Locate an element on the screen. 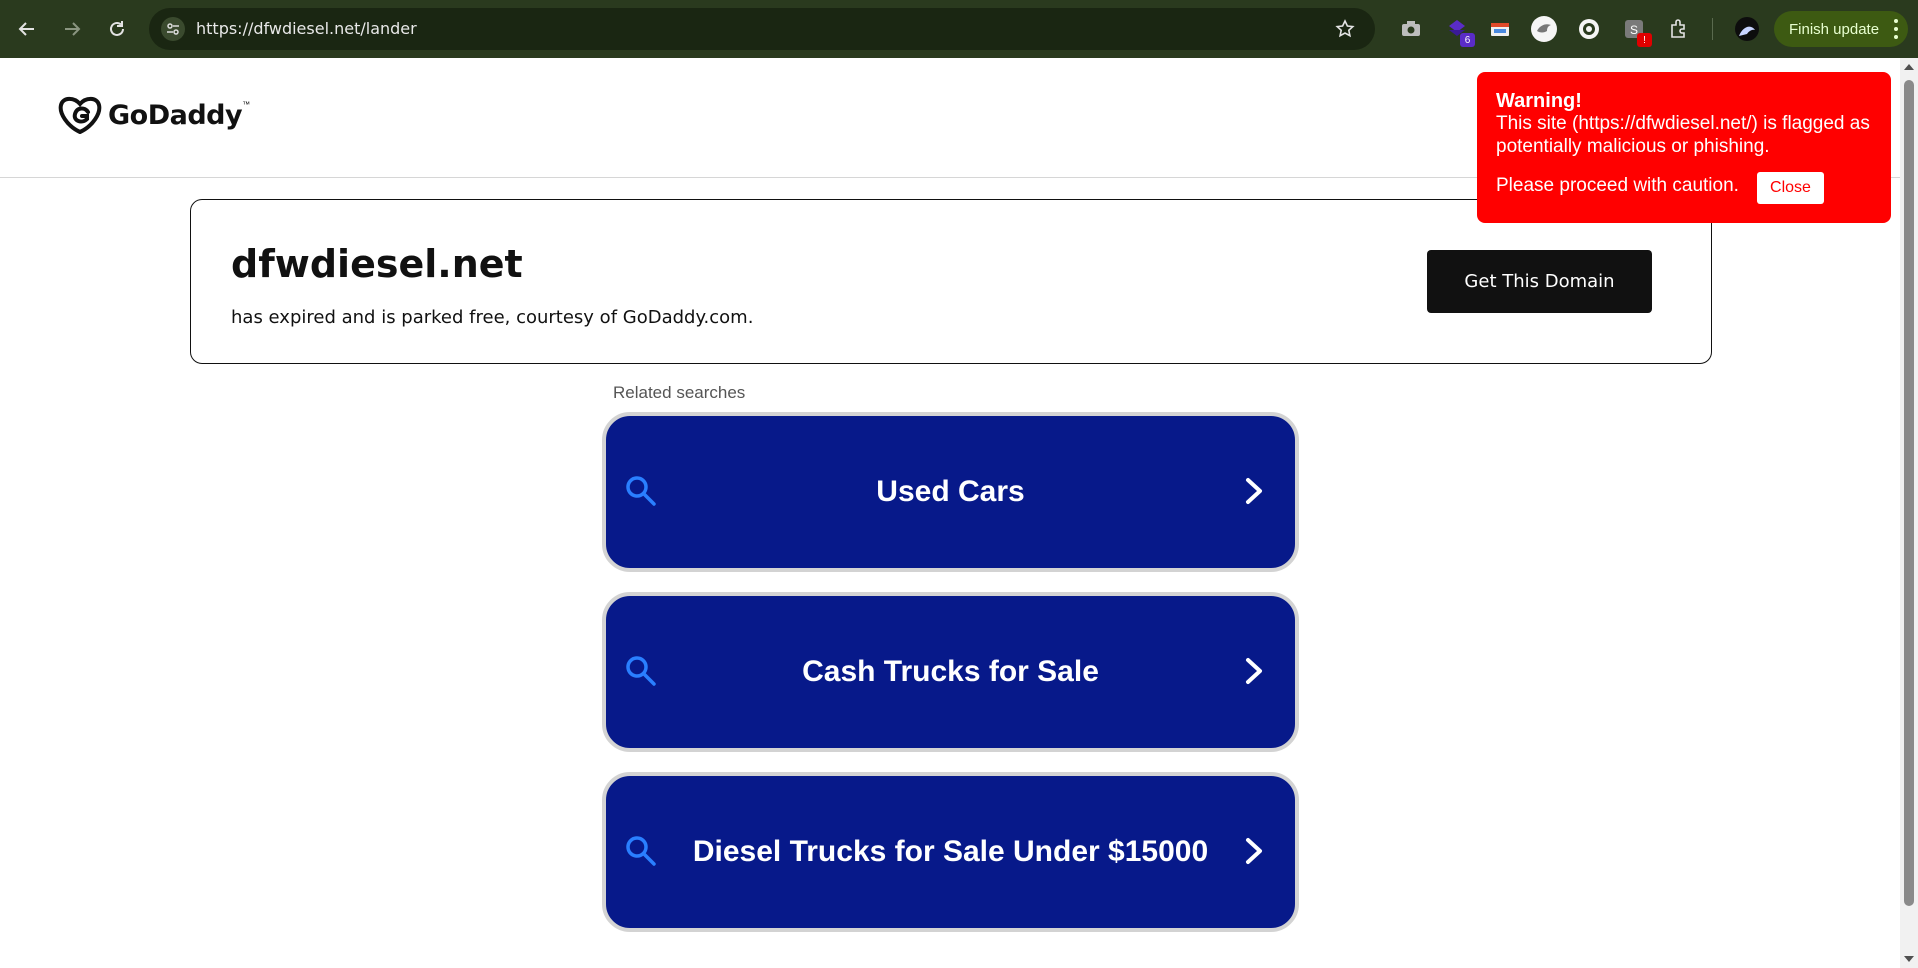 The width and height of the screenshot is (1918, 968). bot-icon is located at coordinates (1589, 29).